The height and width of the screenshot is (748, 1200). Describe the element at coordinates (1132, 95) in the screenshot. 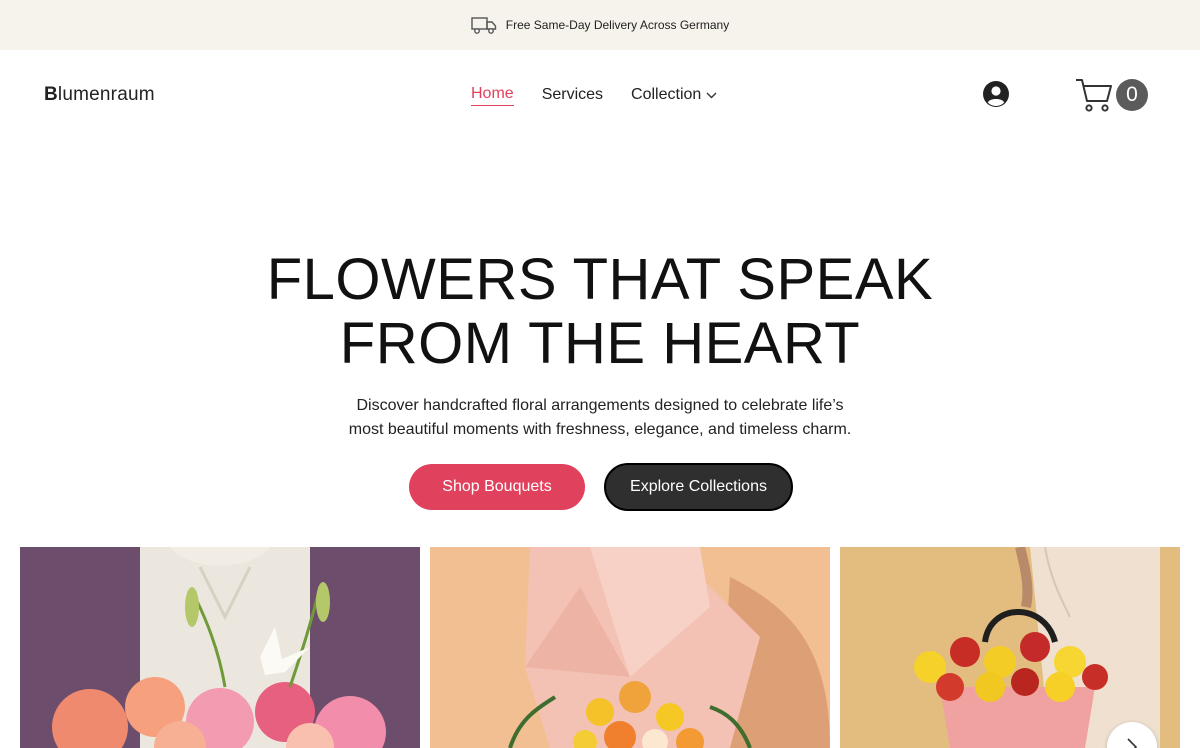

I see `cart-count-badge: 0` at that location.